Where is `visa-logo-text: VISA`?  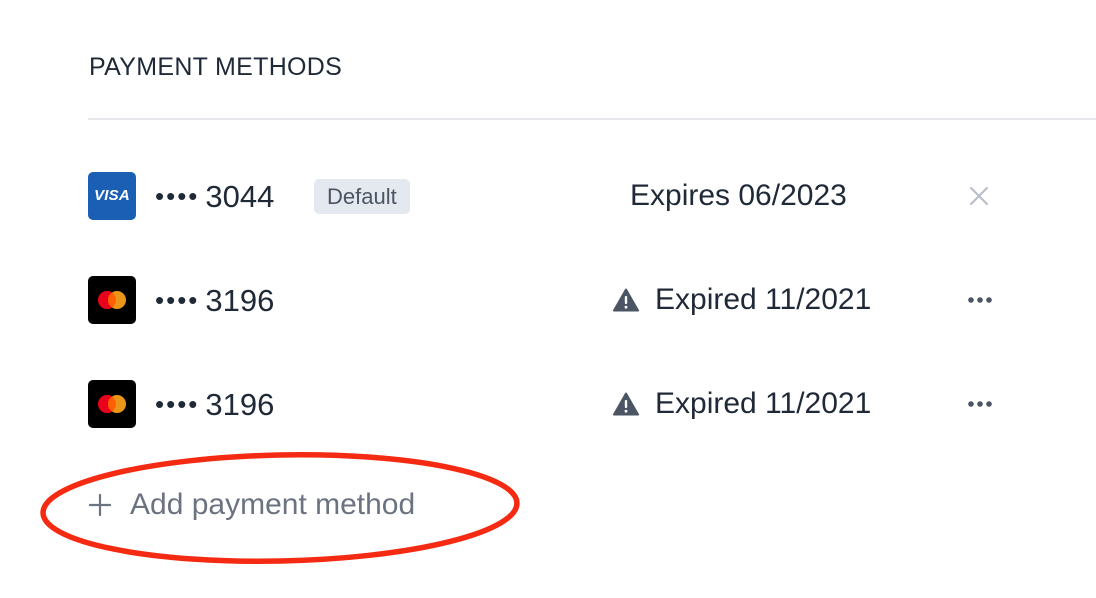 visa-logo-text: VISA is located at coordinates (112, 195).